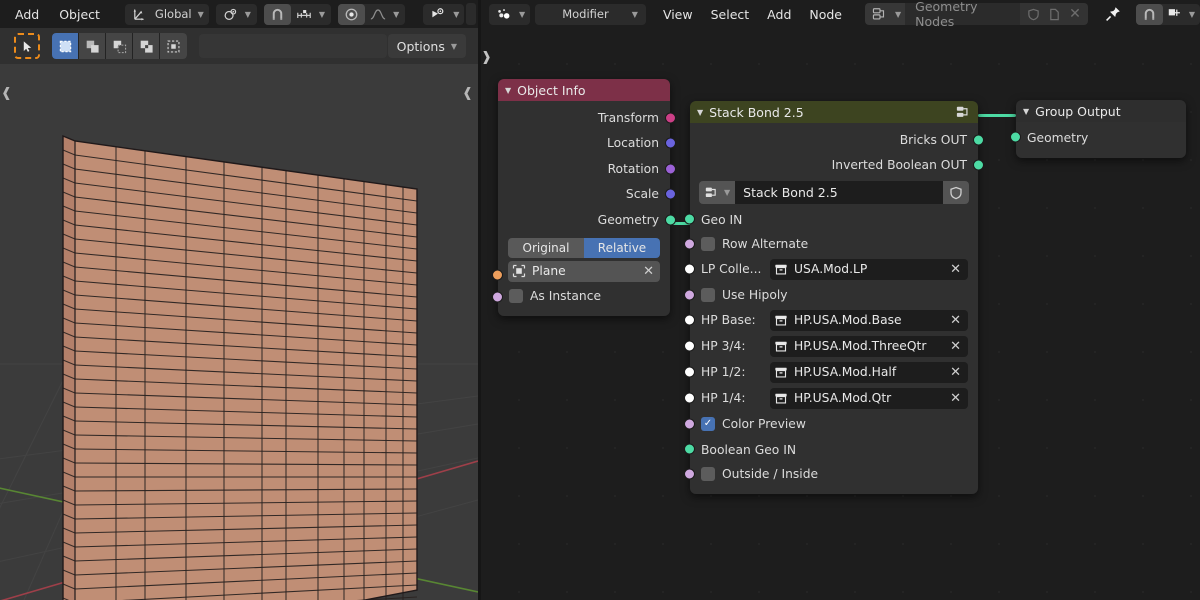  Describe the element at coordinates (65, 46) in the screenshot. I see `select-set-icon` at that location.